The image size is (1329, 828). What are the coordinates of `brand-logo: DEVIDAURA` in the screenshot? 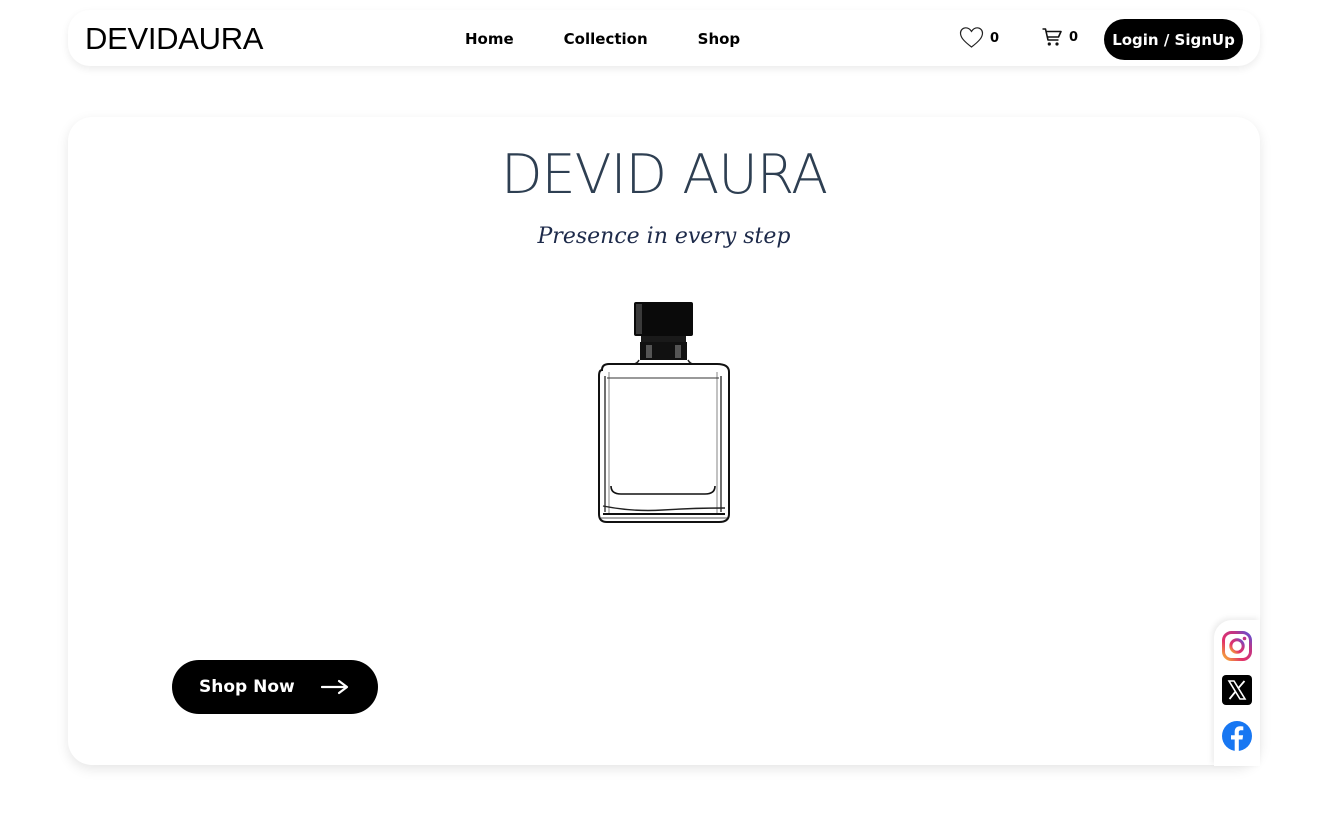 It's located at (174, 39).